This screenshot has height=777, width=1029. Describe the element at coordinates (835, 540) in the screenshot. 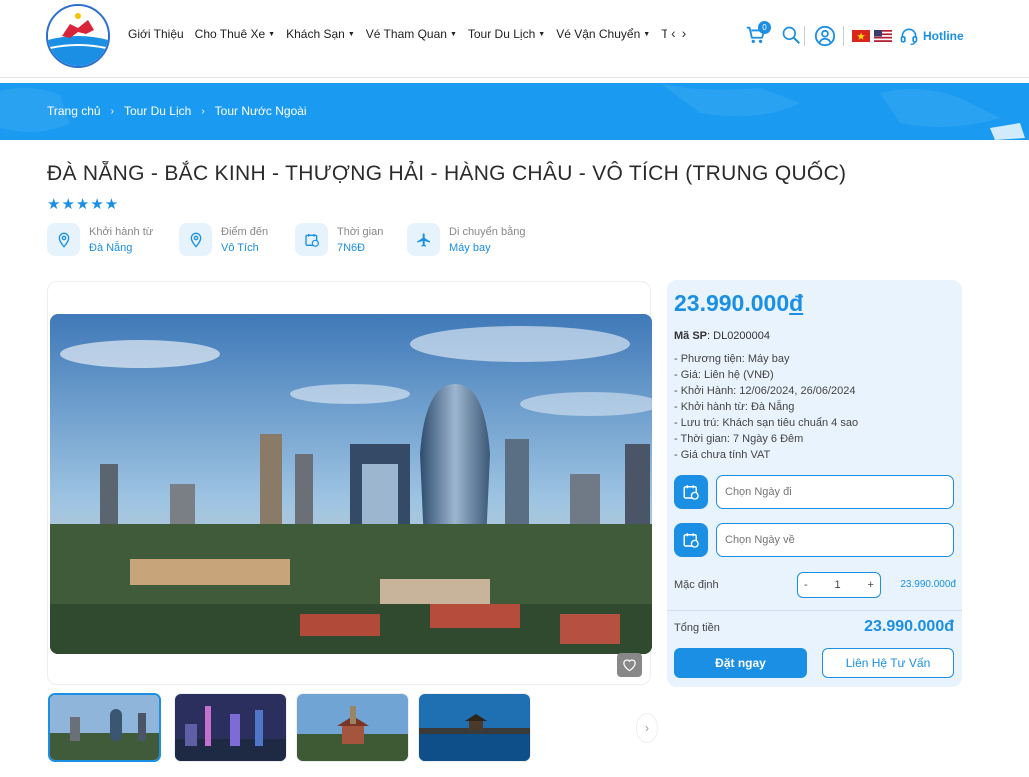

I see `return-date-input` at that location.